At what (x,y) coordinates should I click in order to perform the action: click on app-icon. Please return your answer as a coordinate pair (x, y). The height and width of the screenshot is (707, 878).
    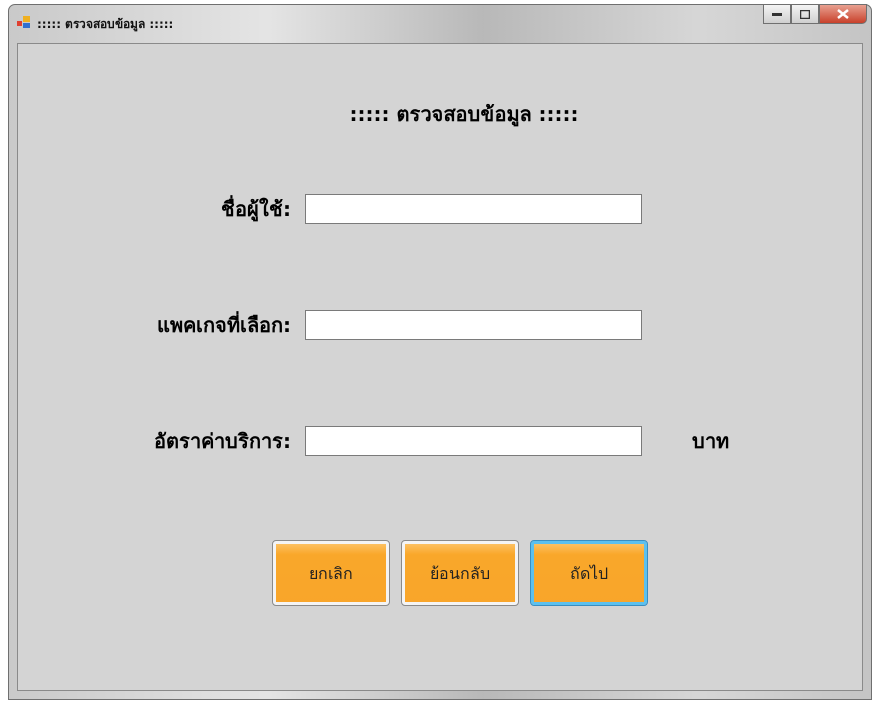
    Looking at the image, I should click on (24, 22).